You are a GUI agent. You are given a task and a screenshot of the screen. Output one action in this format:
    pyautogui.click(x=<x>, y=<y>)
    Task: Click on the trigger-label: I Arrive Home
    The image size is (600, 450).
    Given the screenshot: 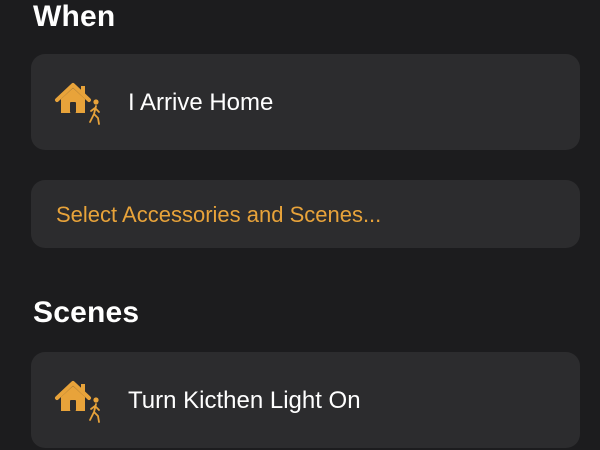 What is the action you would take?
    pyautogui.click(x=201, y=102)
    